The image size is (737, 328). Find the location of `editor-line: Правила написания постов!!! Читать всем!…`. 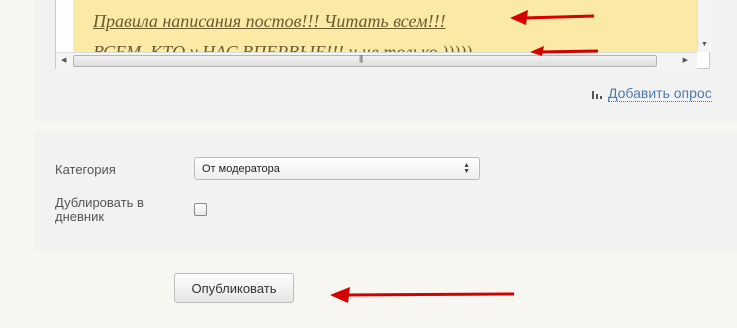

editor-line: Правила написания постов!!! Читать всем!… is located at coordinates (269, 21).